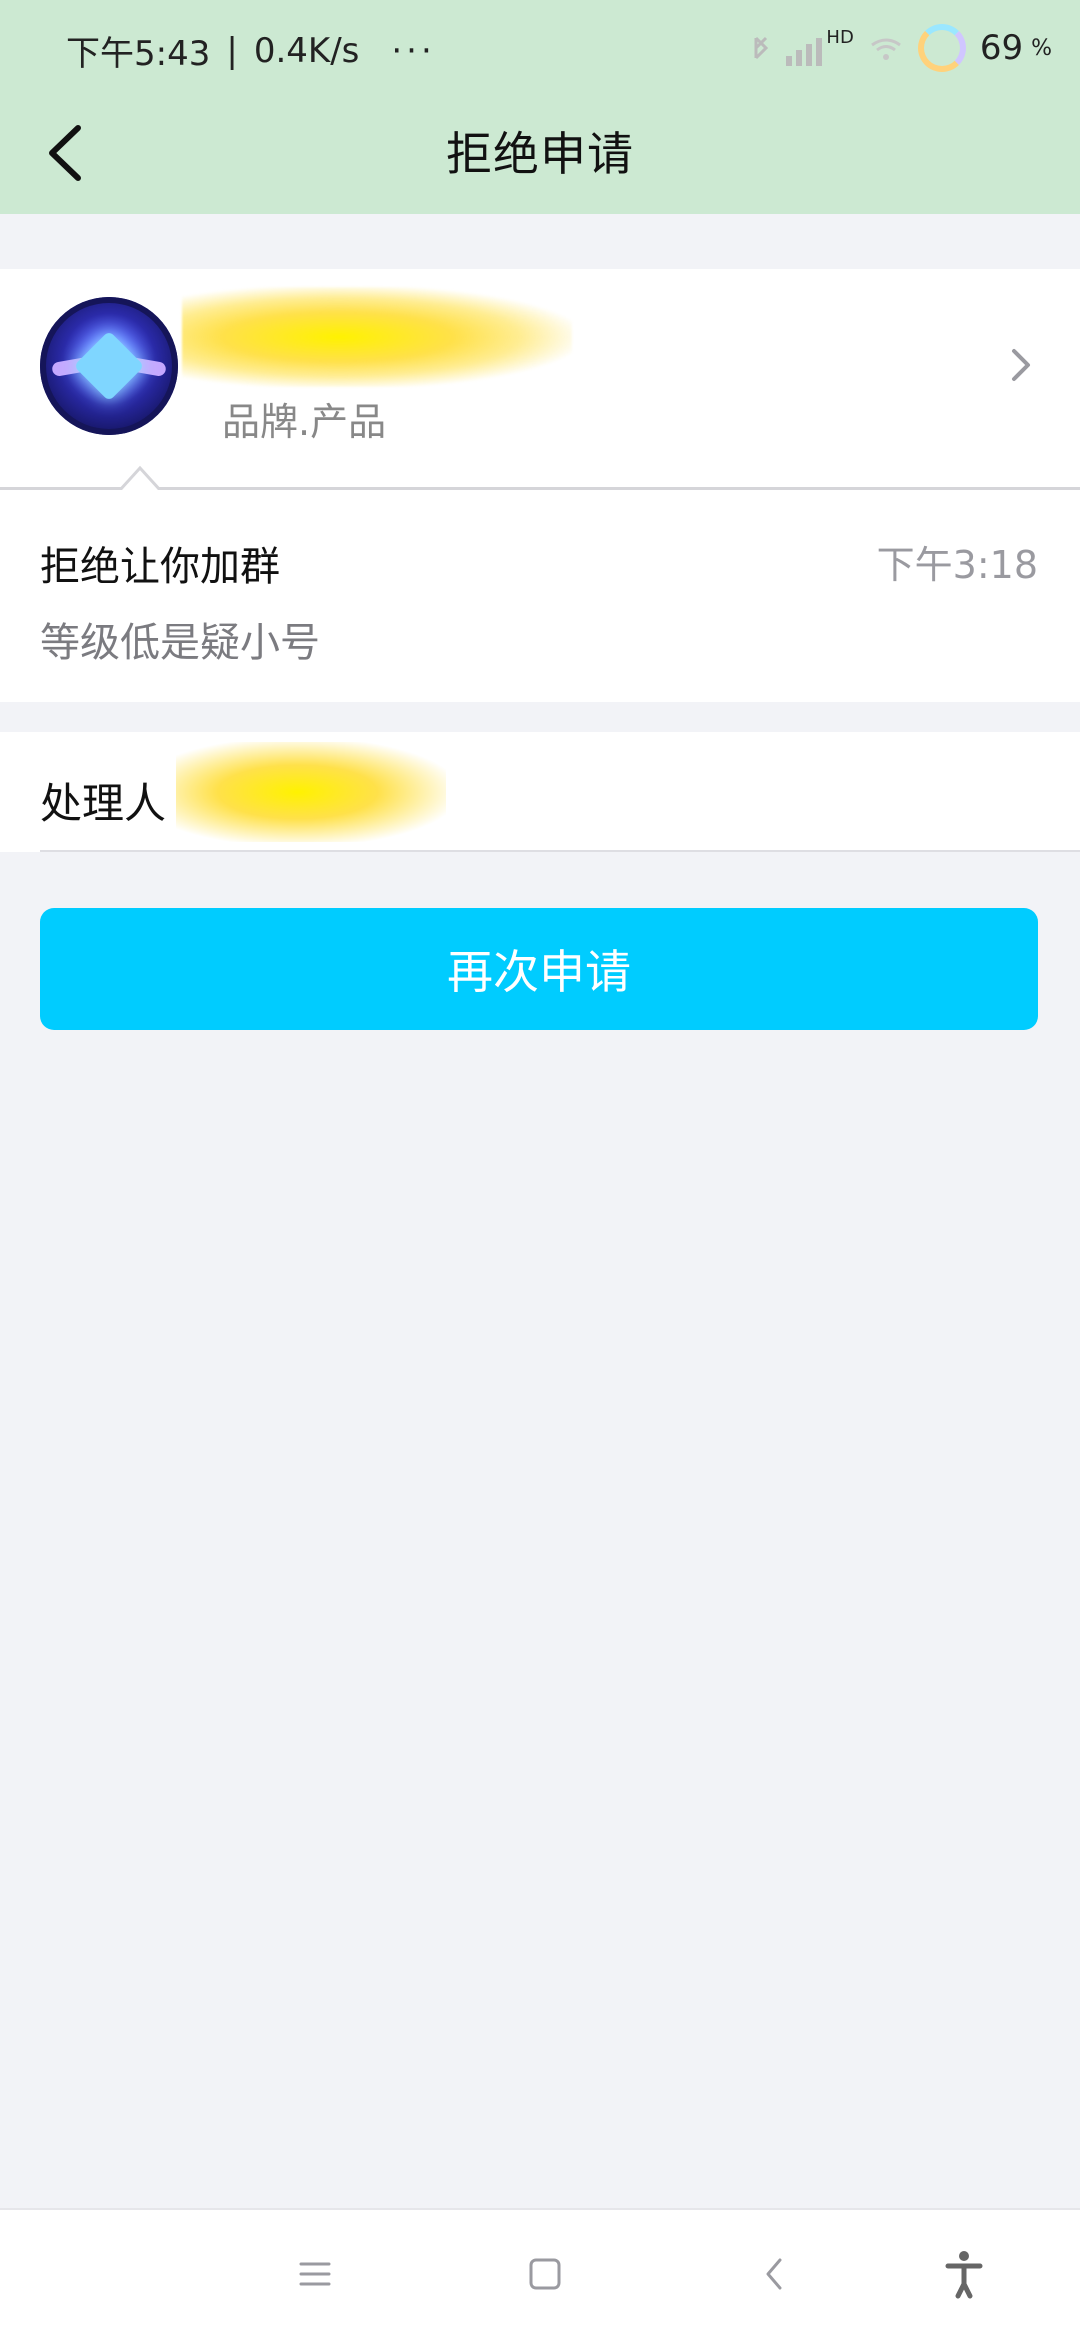 This screenshot has width=1080, height=2340. What do you see at coordinates (540, 792) in the screenshot?
I see `handler-row: 处理人` at bounding box center [540, 792].